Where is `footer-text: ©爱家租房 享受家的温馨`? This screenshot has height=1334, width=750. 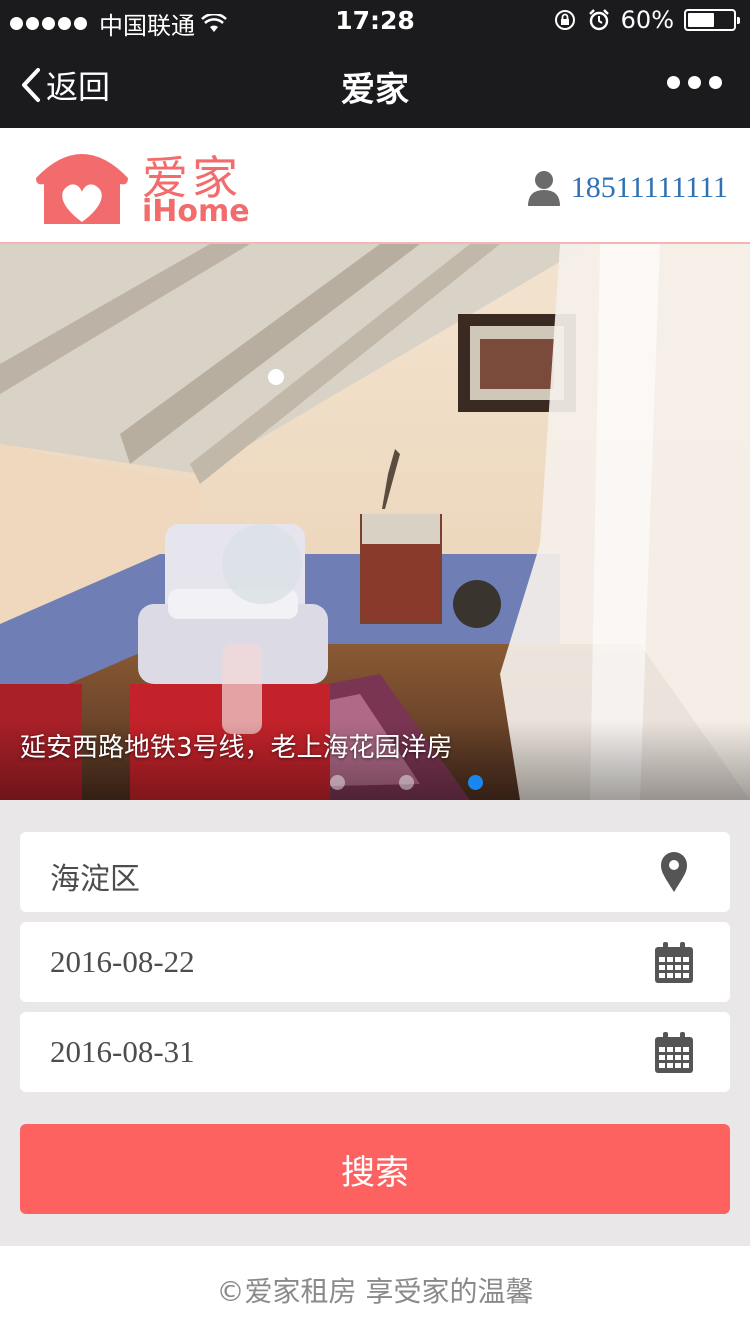 footer-text: ©爱家租房 享受家的温馨 is located at coordinates (375, 1291).